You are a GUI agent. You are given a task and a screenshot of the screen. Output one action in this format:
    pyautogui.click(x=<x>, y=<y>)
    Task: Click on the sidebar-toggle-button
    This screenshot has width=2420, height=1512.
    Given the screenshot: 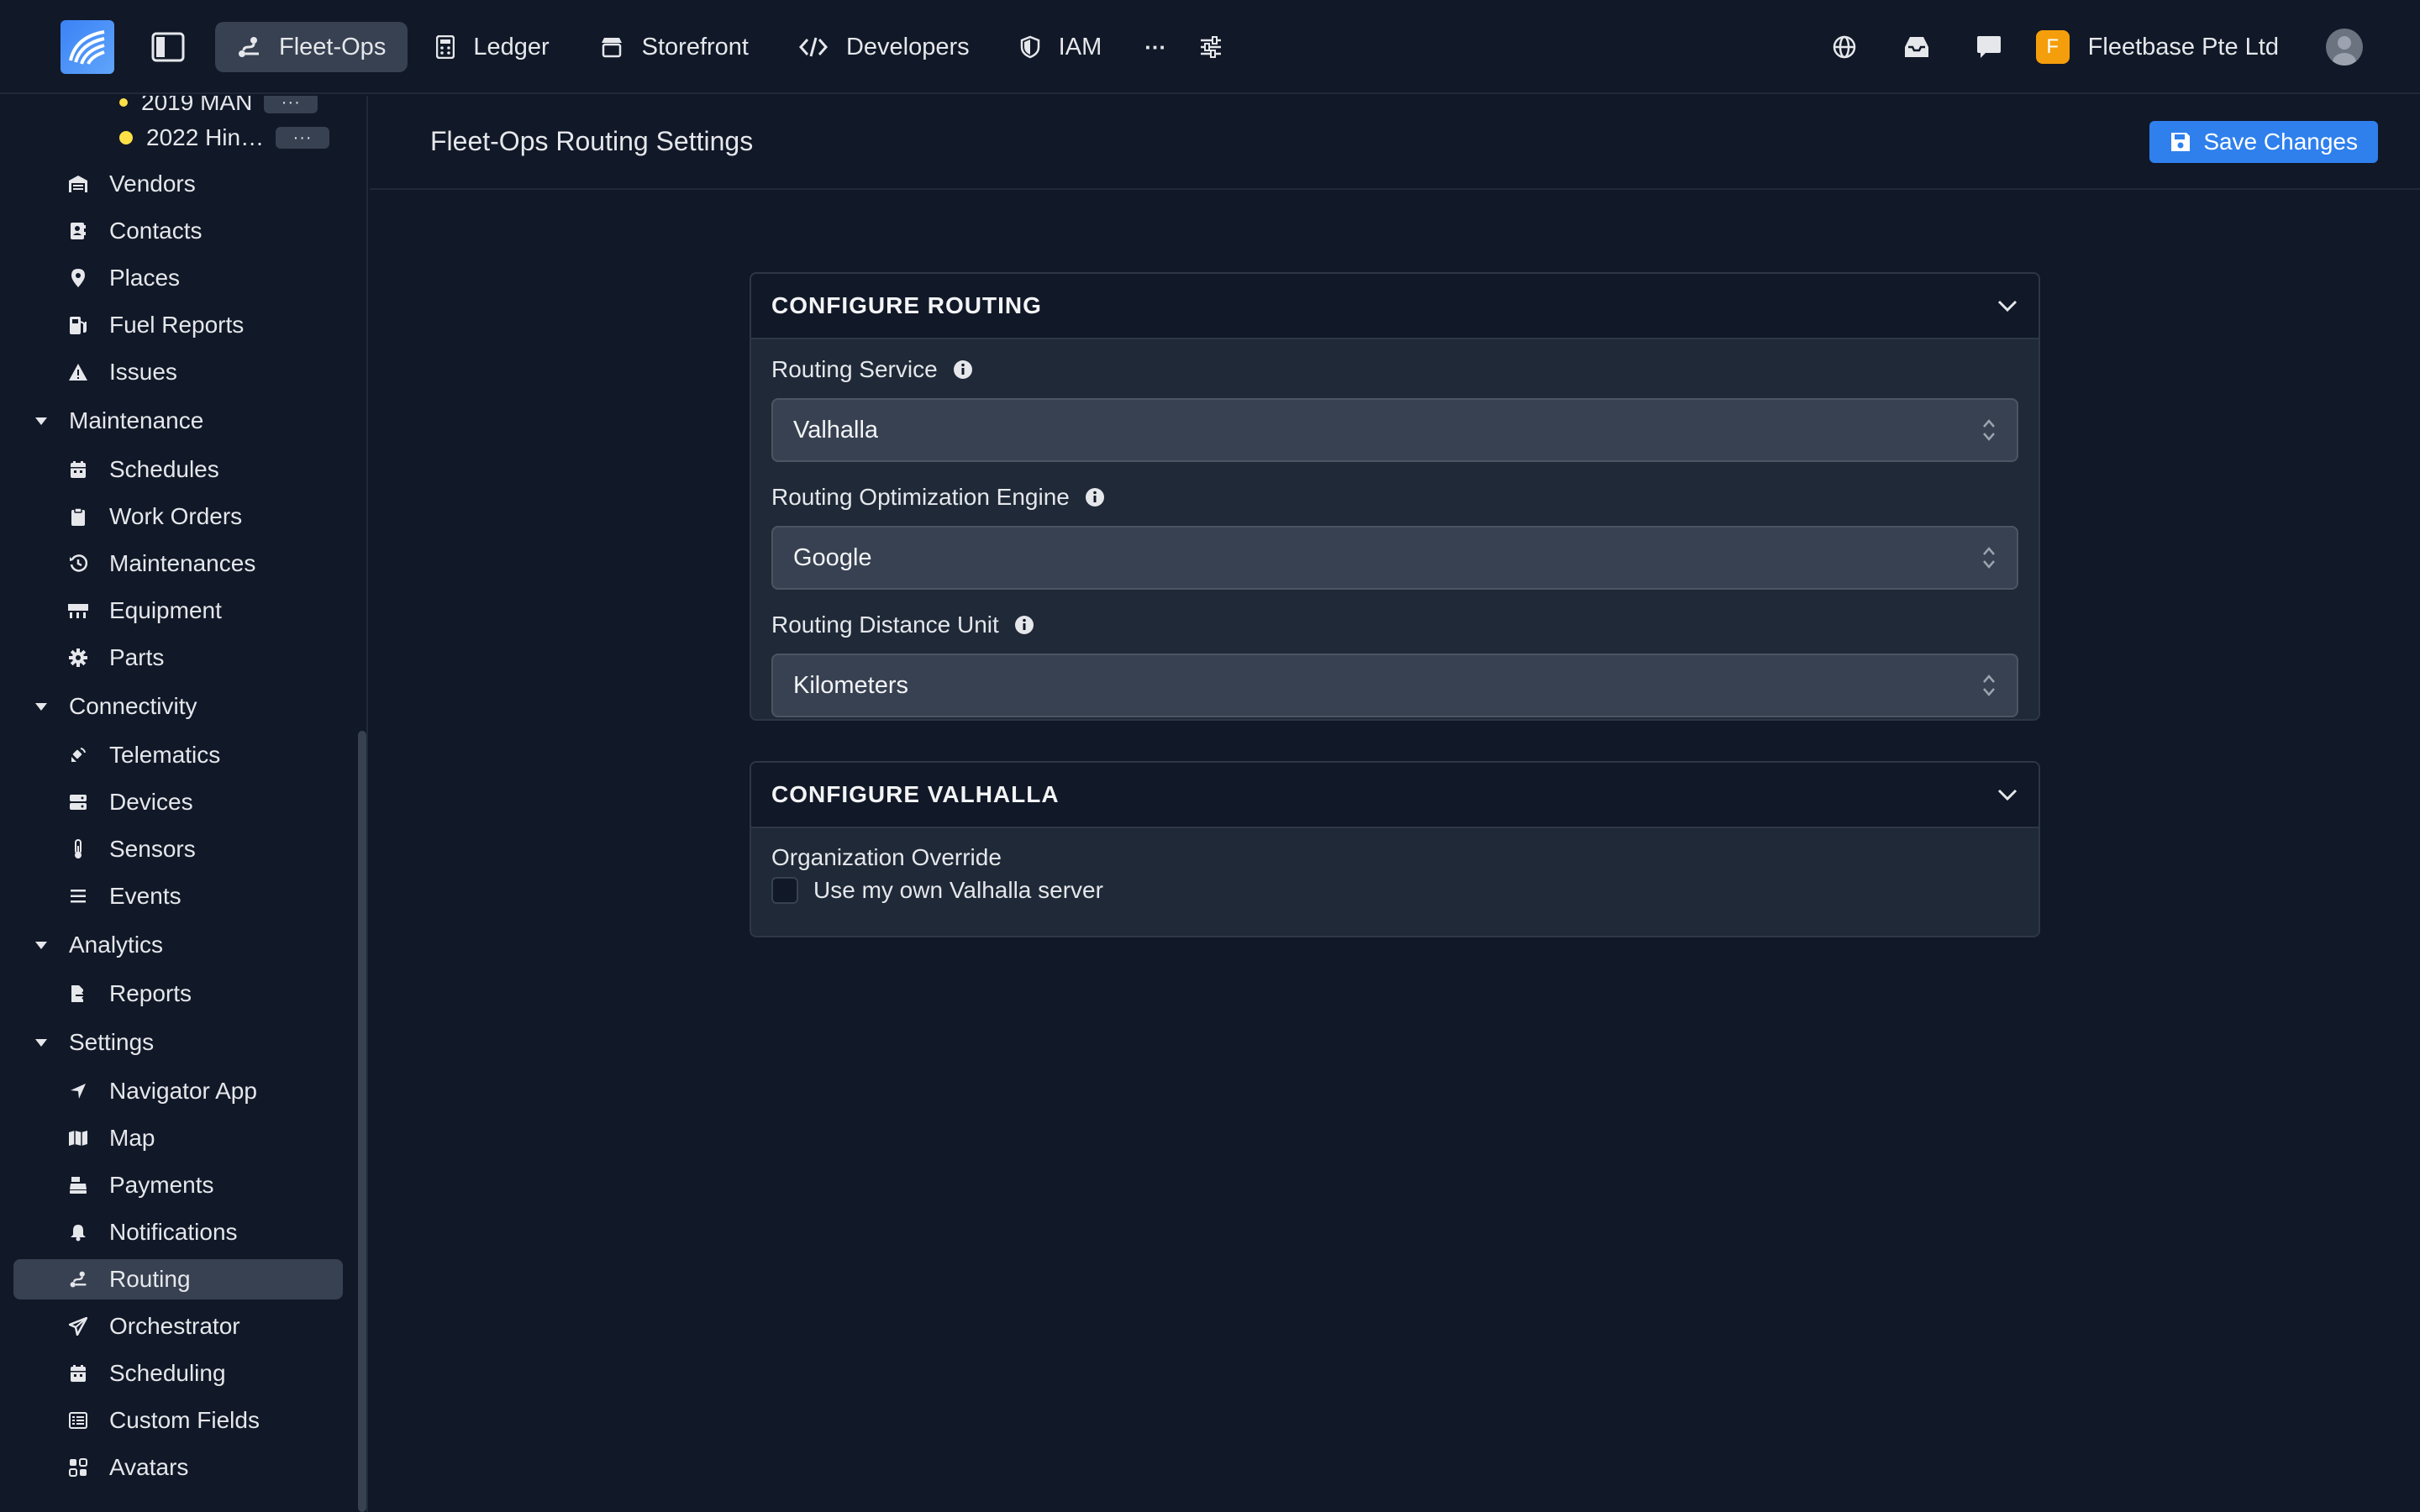 What is the action you would take?
    pyautogui.click(x=168, y=47)
    